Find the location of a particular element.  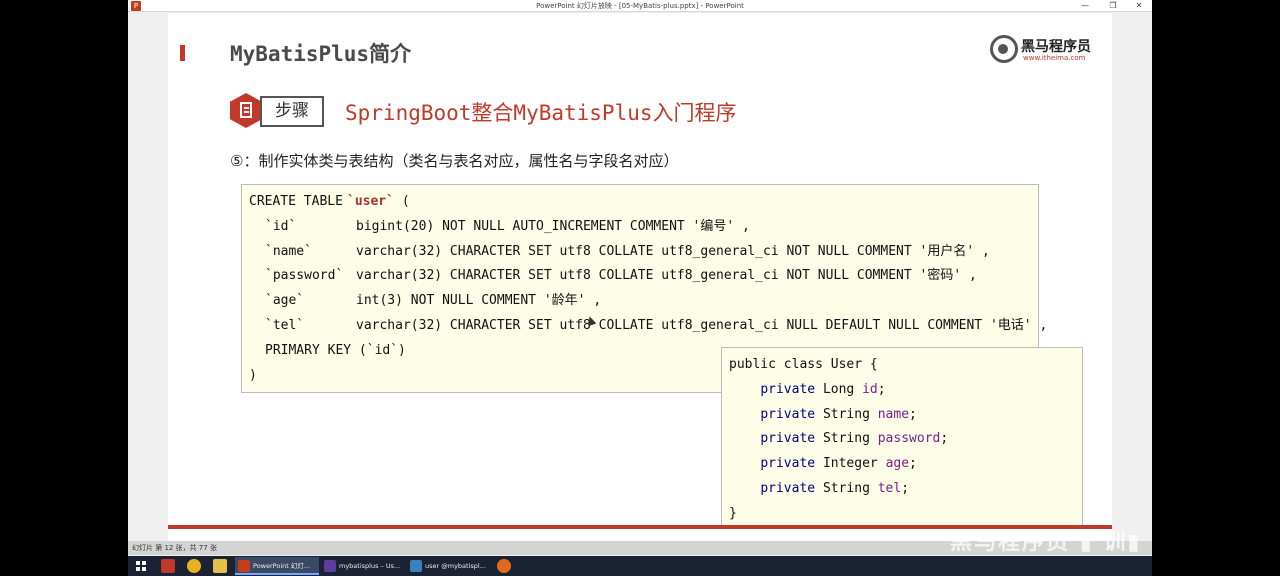

java-field-type: Integer is located at coordinates (850, 464).